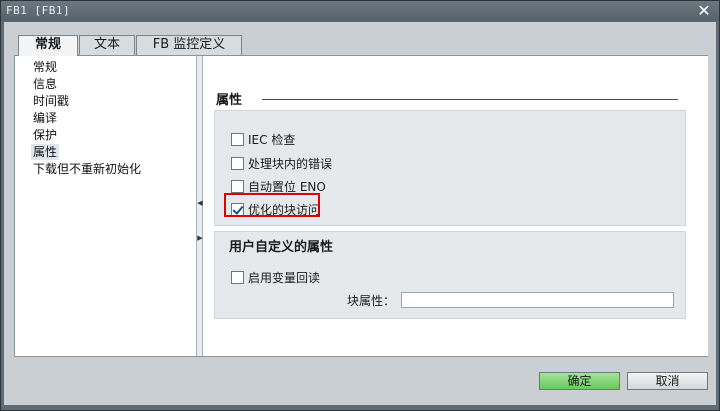  Describe the element at coordinates (38, 10) in the screenshot. I see `window-title: FB1 [FB1]` at that location.